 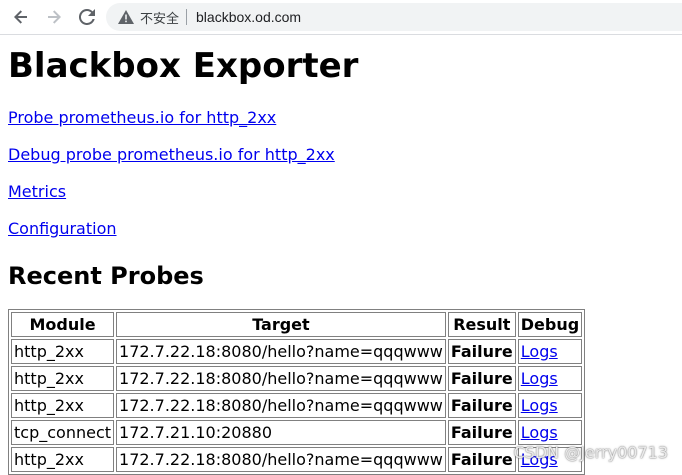 I want to click on reload-icon, so click(x=87, y=17).